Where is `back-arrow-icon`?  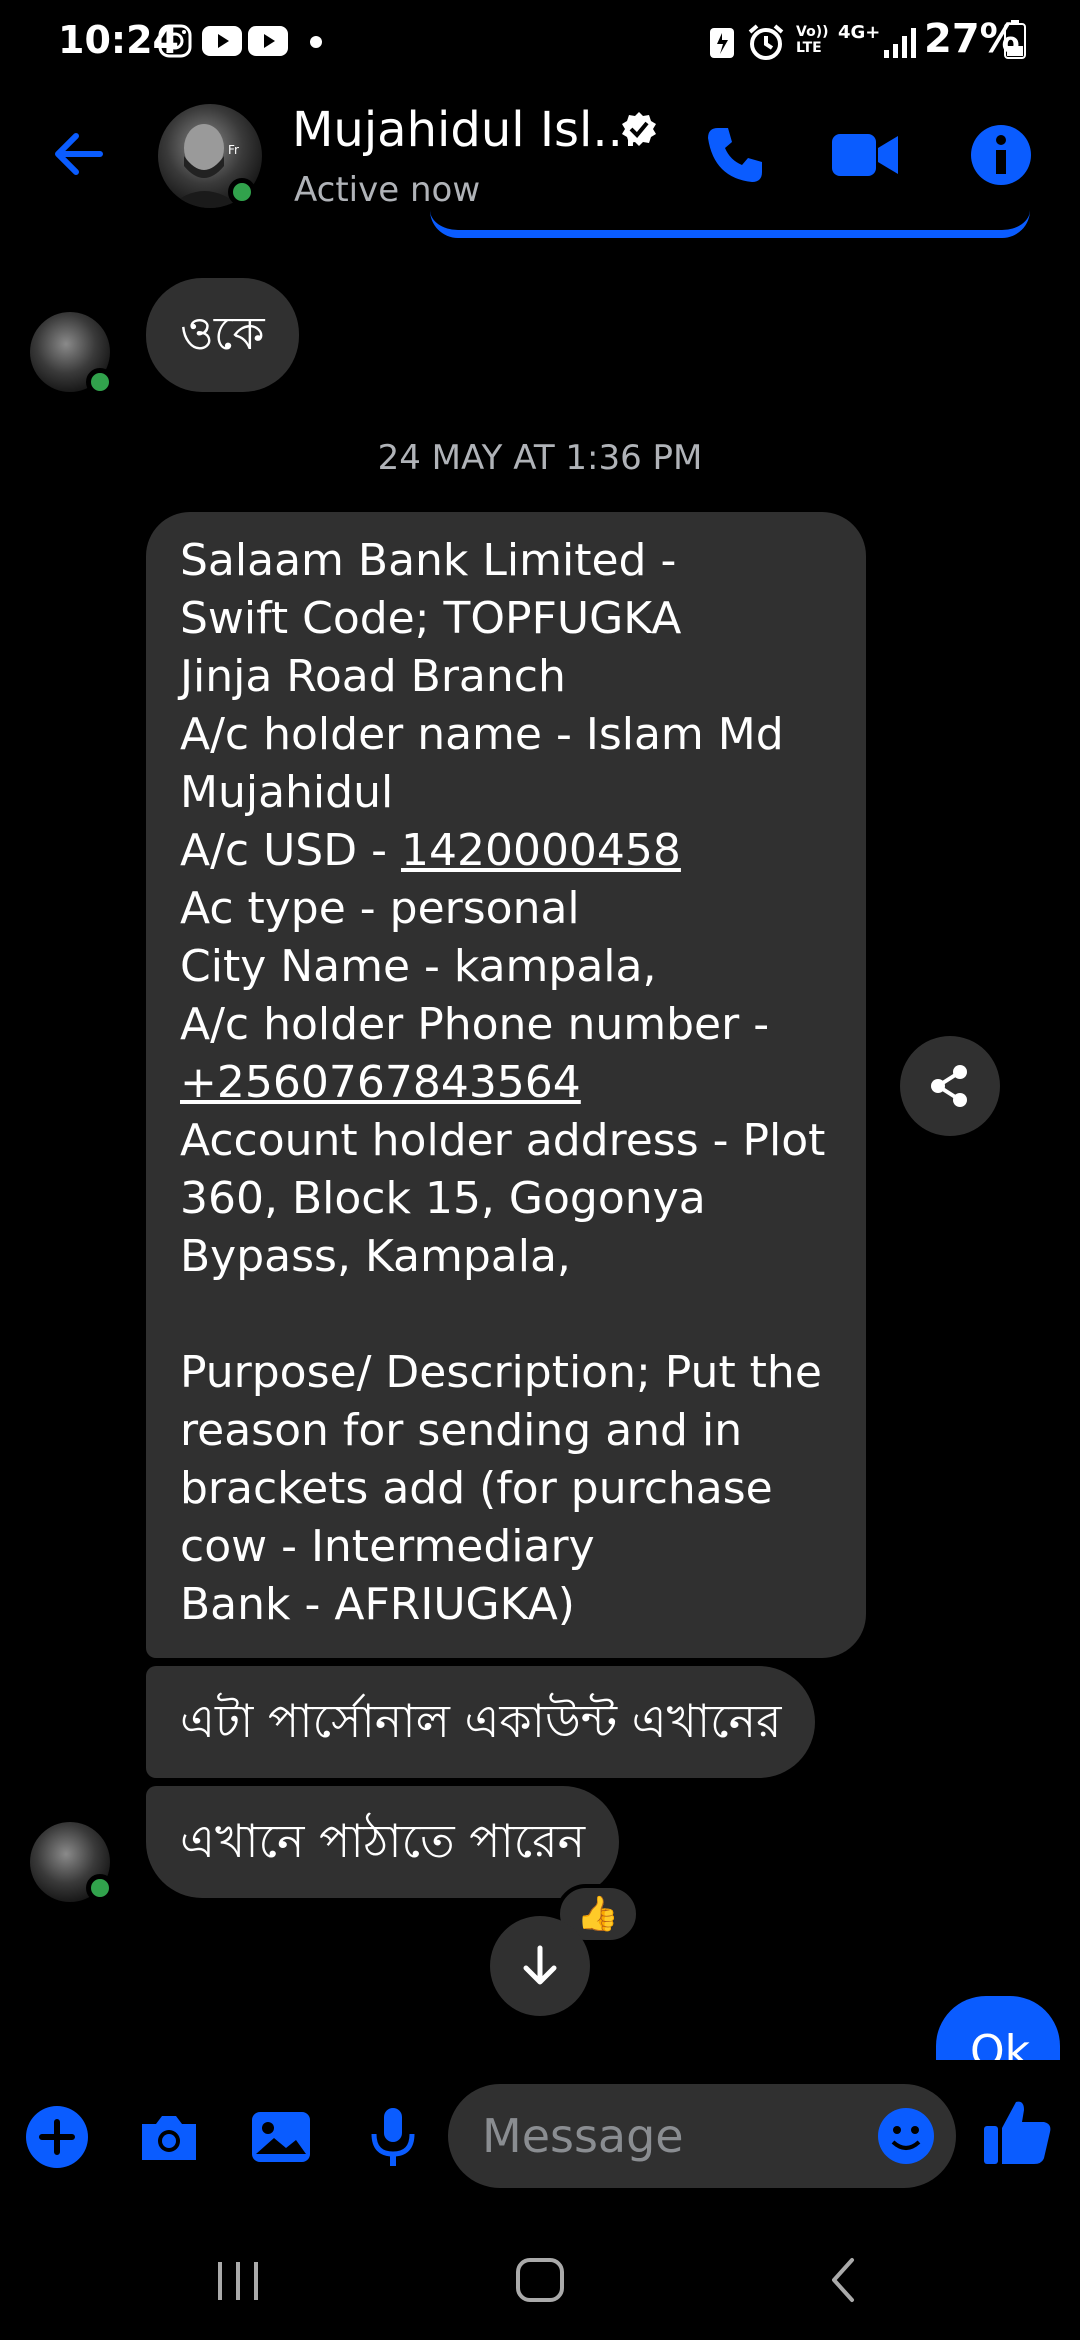 back-arrow-icon is located at coordinates (78, 154).